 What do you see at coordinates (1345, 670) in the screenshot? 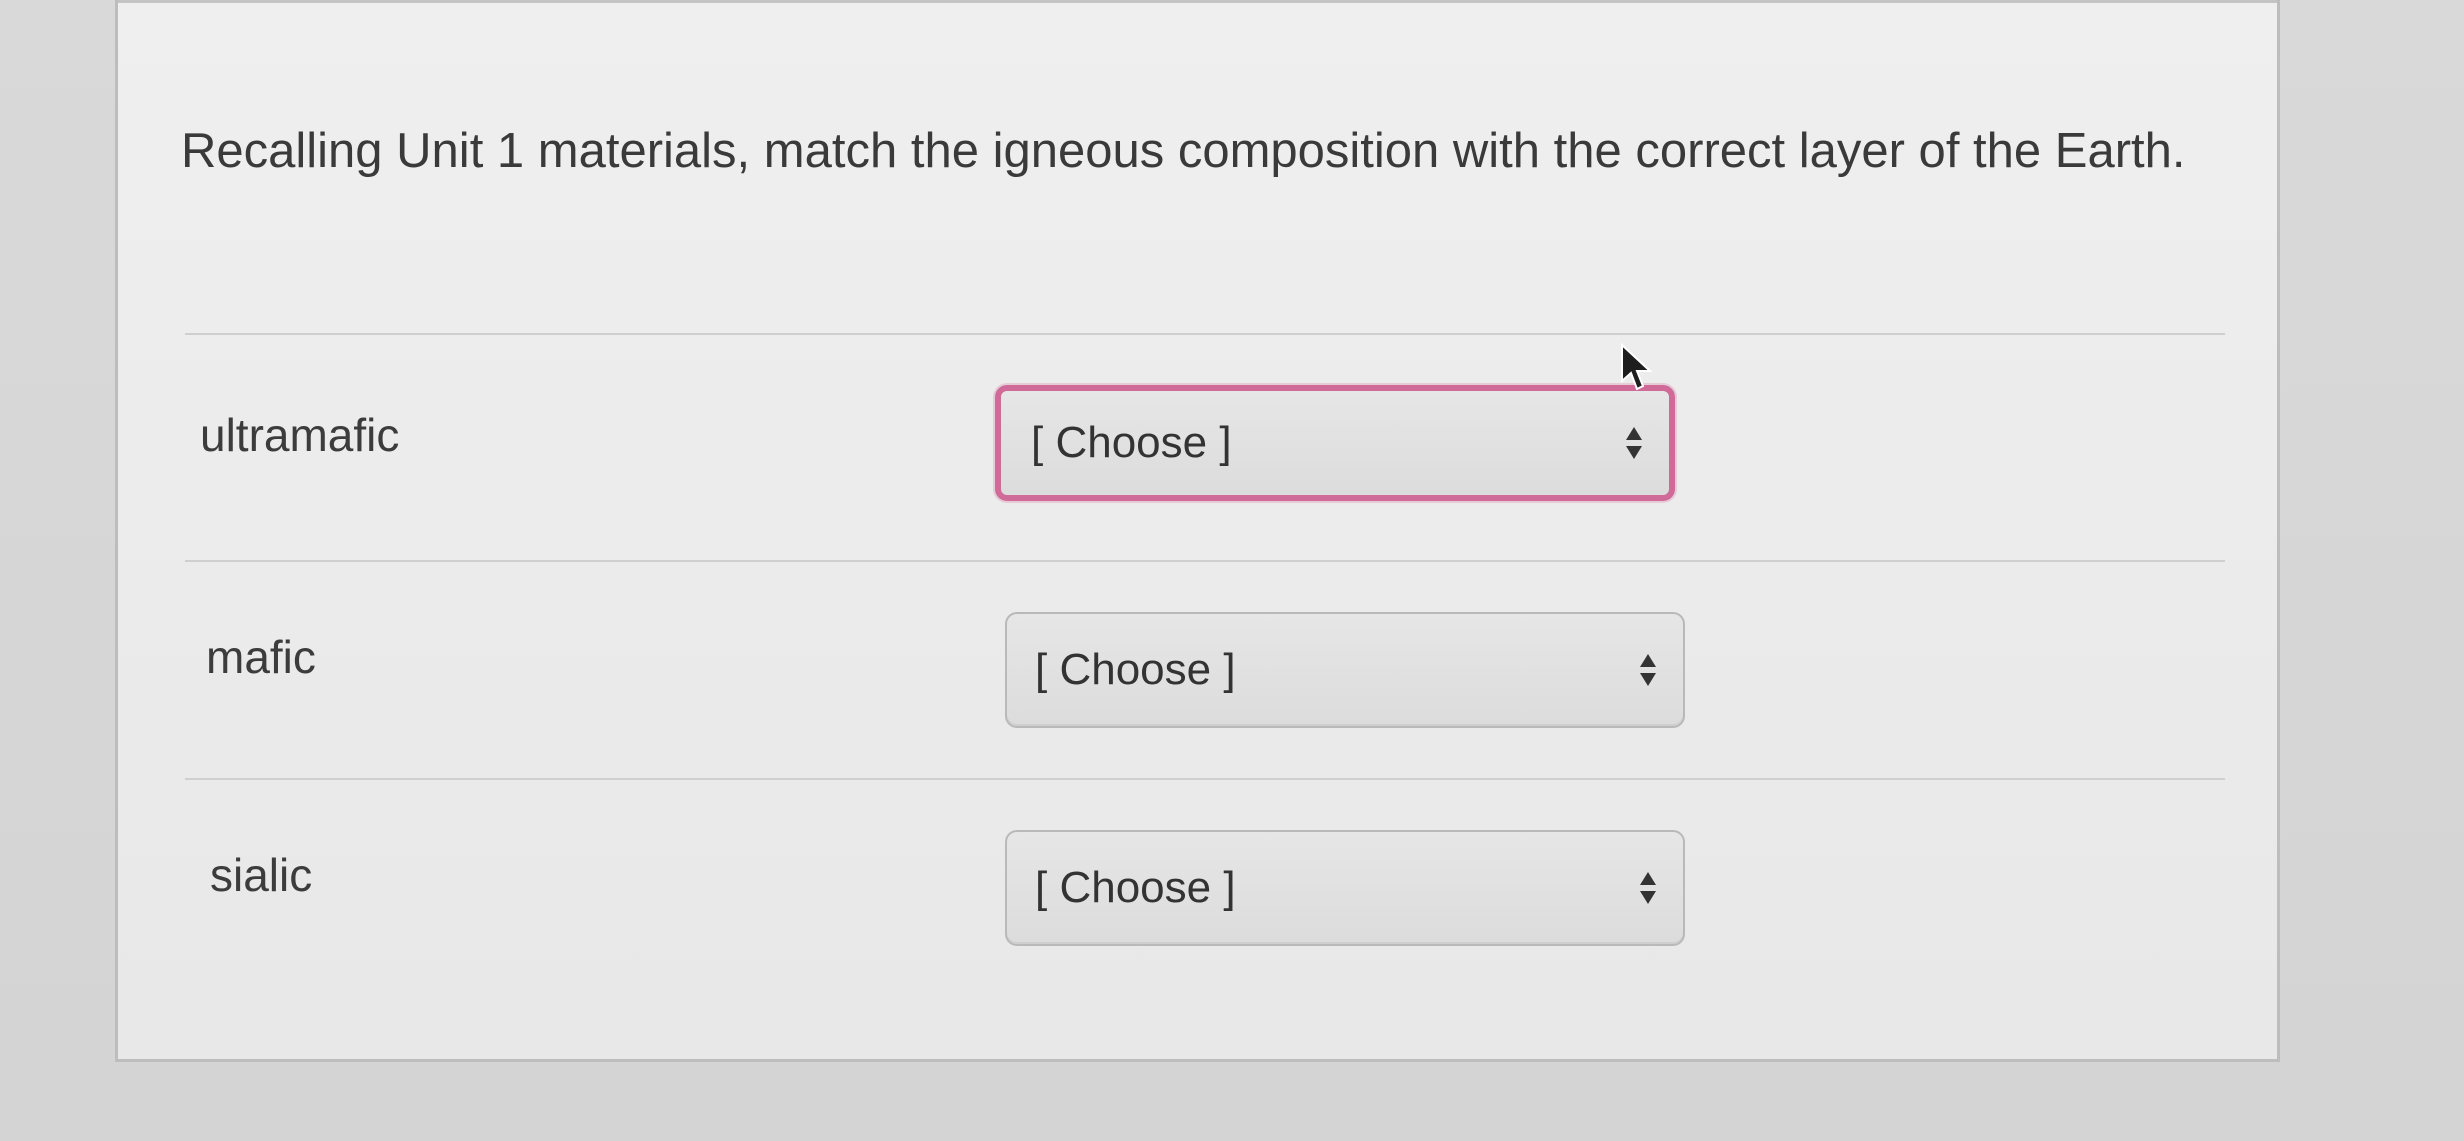
I see `answer-select-mafic: [ Choose ]` at bounding box center [1345, 670].